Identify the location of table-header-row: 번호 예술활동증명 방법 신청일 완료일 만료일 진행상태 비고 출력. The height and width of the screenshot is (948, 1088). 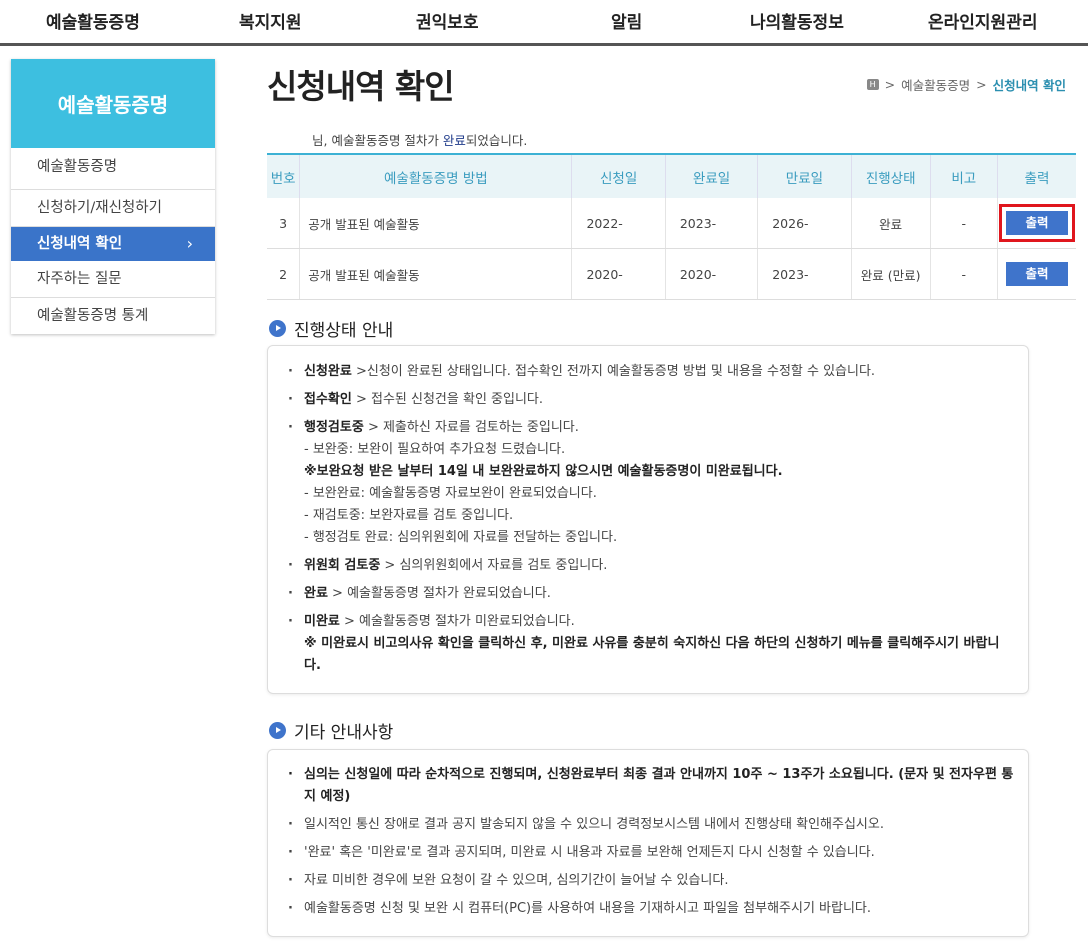
(671, 175).